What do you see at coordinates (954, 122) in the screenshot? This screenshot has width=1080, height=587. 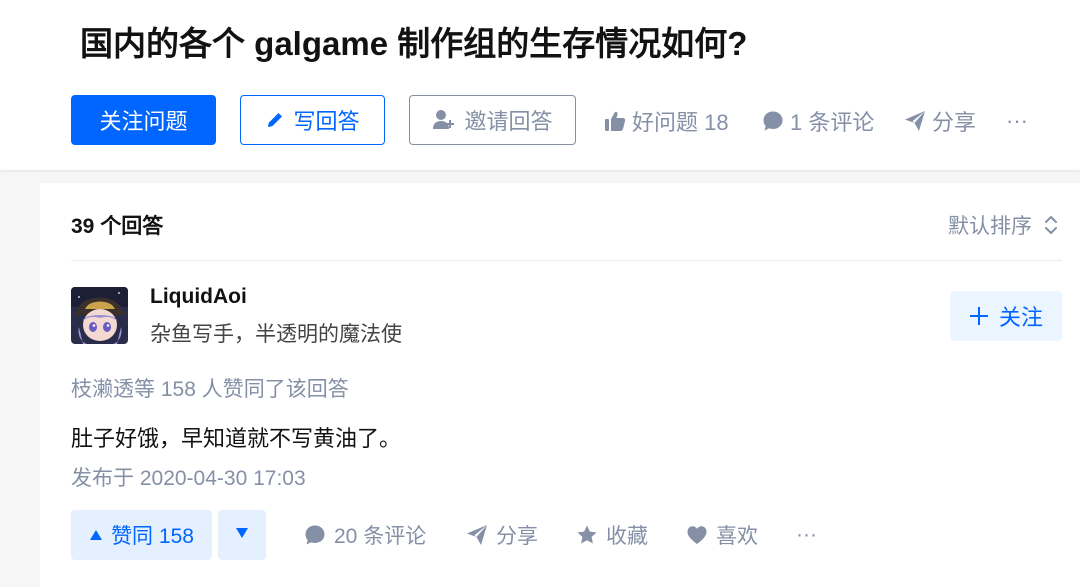 I see `question-share-label: 分享` at bounding box center [954, 122].